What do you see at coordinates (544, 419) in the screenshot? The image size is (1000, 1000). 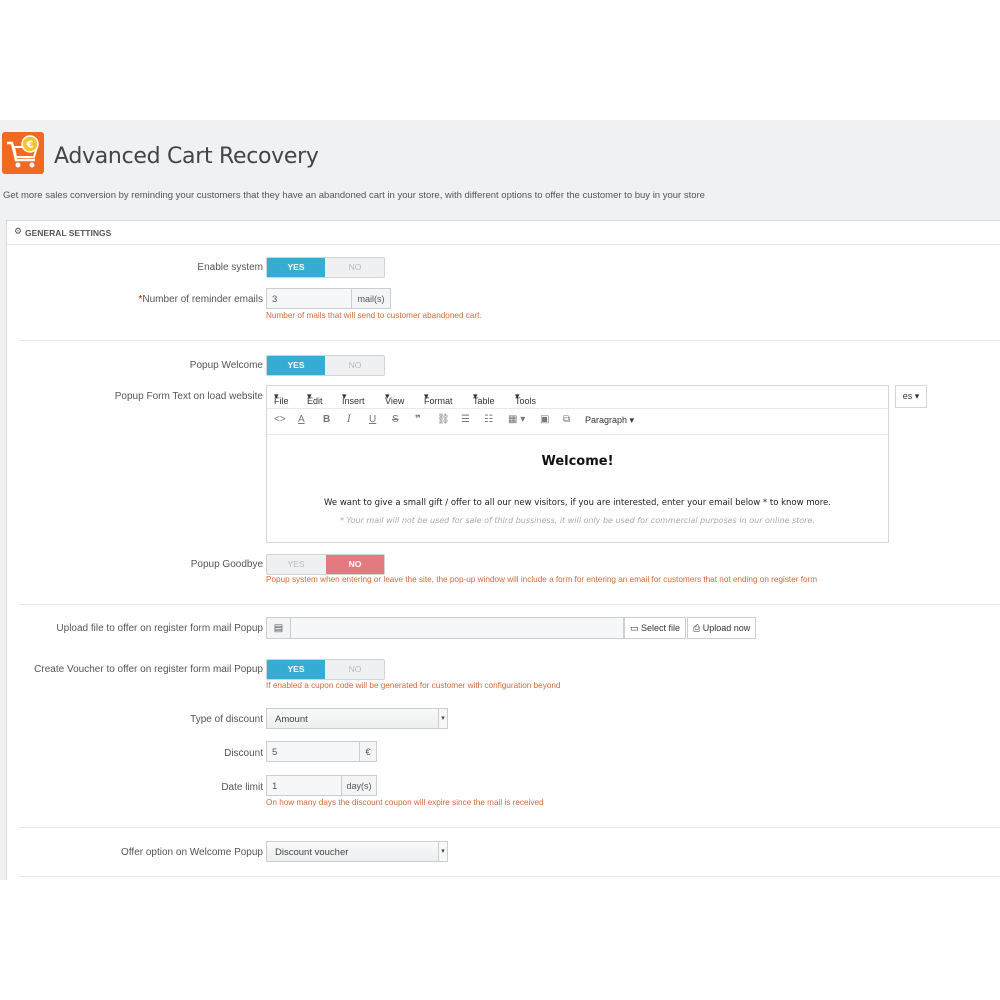 I see `image-icon: ▣` at bounding box center [544, 419].